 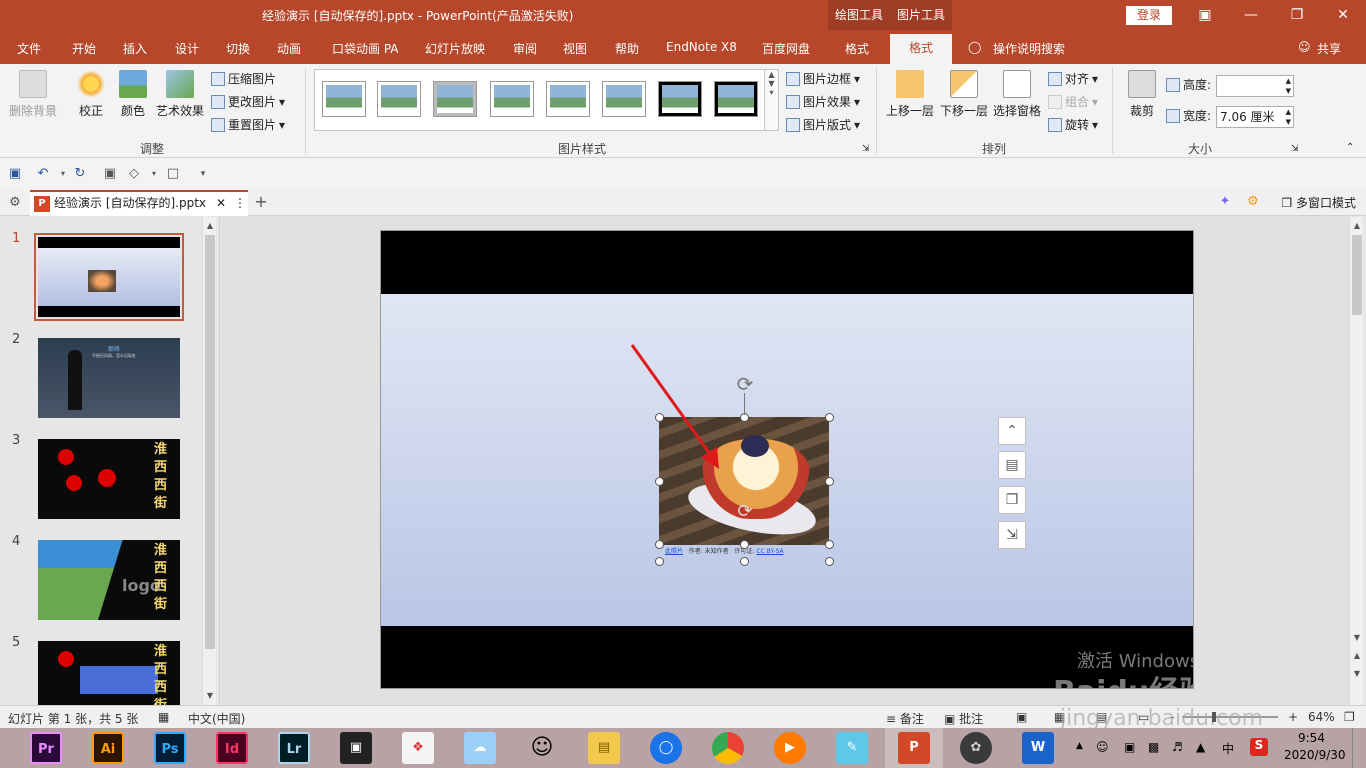 What do you see at coordinates (1038, 748) in the screenshot?
I see `wps-icon: W` at bounding box center [1038, 748].